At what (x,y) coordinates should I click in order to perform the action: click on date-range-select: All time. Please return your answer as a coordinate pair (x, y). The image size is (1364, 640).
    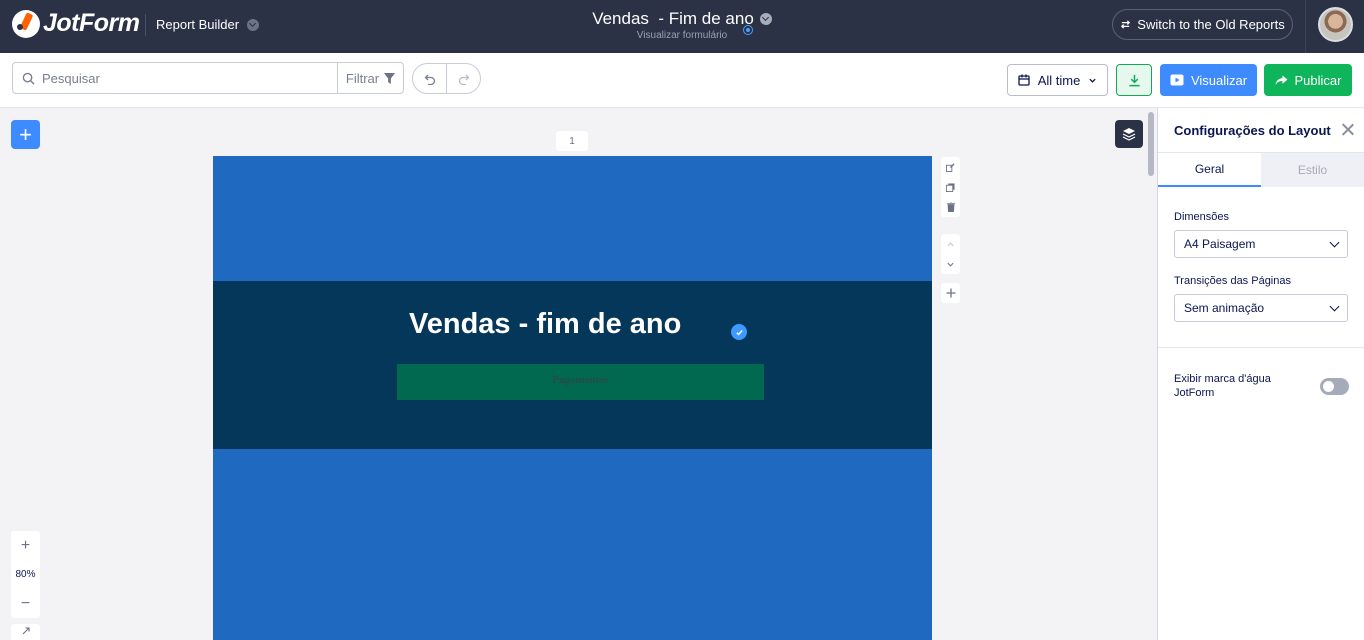
    Looking at the image, I should click on (1057, 80).